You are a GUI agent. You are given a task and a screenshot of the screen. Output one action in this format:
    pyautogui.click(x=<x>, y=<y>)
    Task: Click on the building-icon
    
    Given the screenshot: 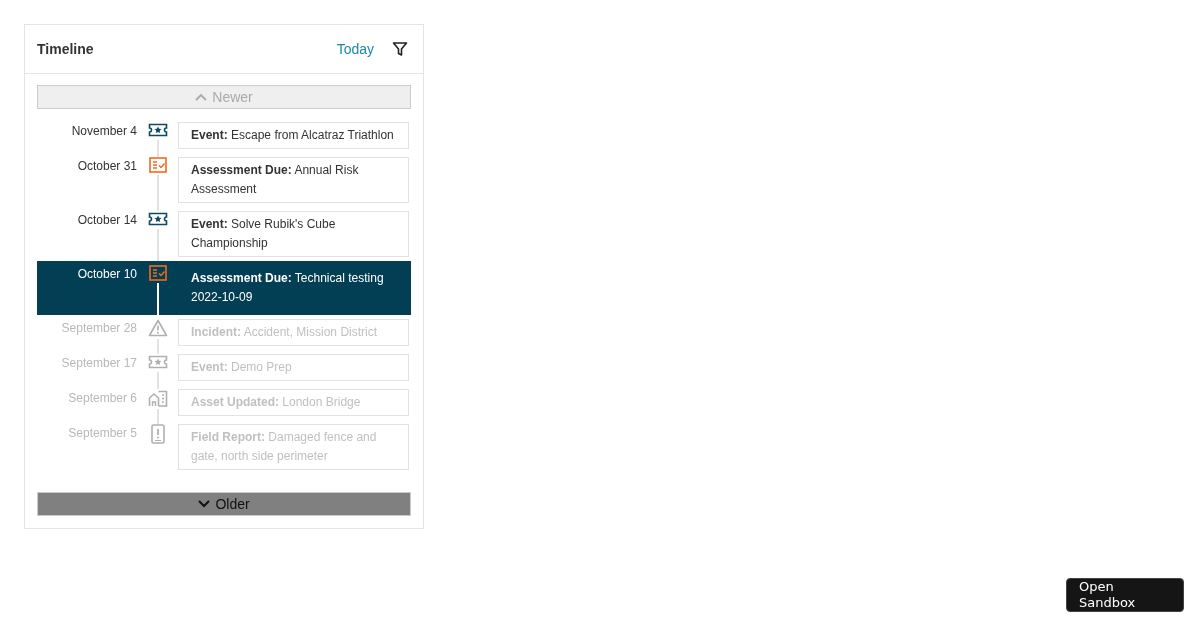 What is the action you would take?
    pyautogui.click(x=157, y=398)
    